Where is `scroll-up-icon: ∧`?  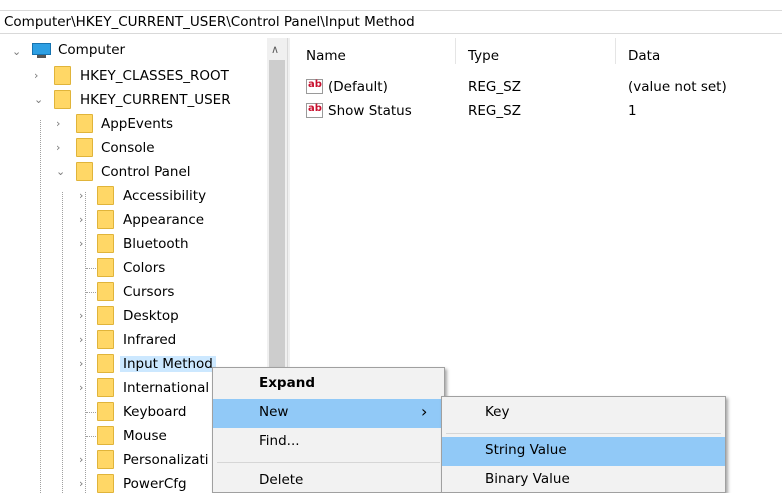 scroll-up-icon: ∧ is located at coordinates (275, 49).